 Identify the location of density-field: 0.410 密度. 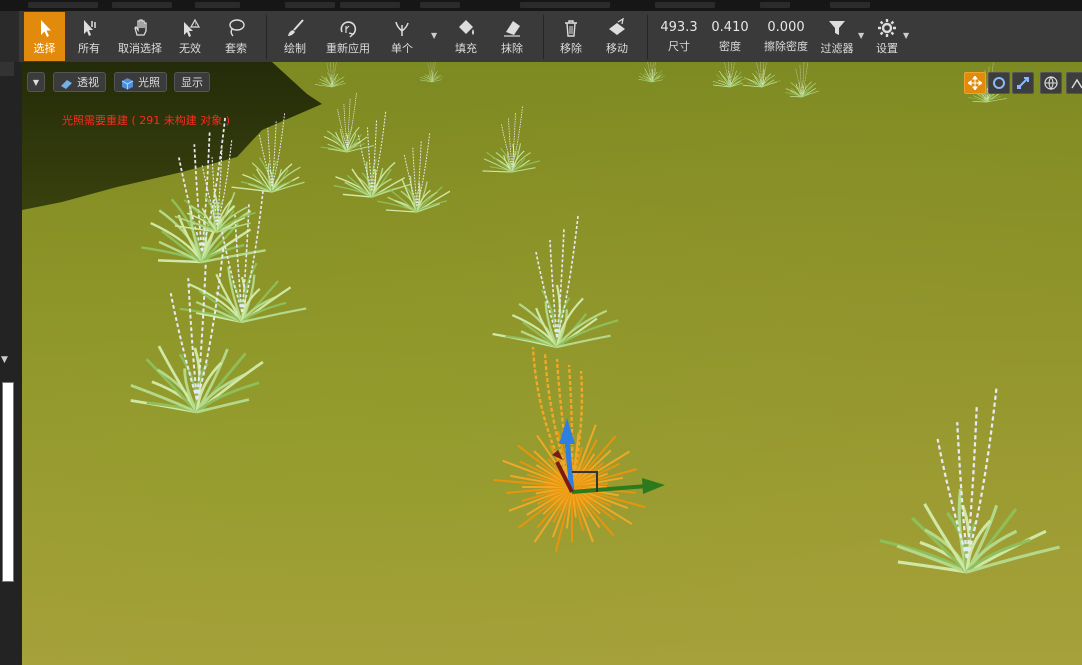
(730, 36).